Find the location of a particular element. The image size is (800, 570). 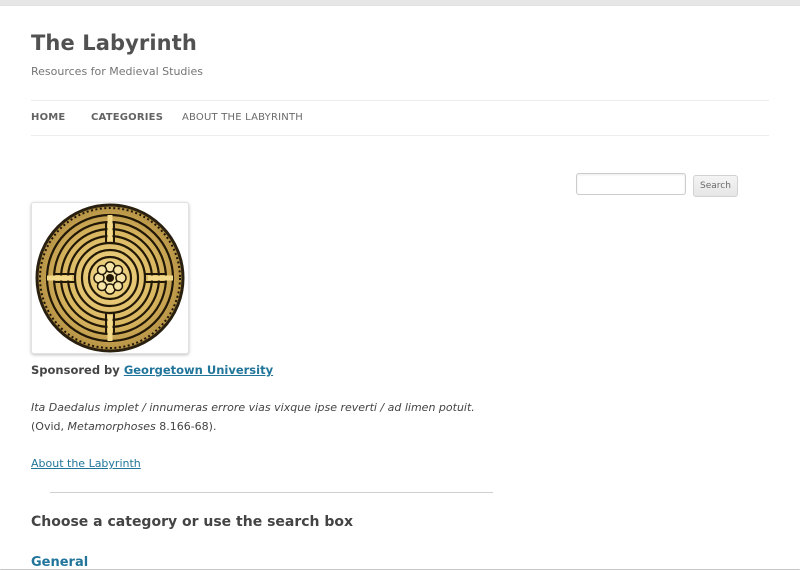

cite-suffix: 8.166-68). is located at coordinates (186, 426).